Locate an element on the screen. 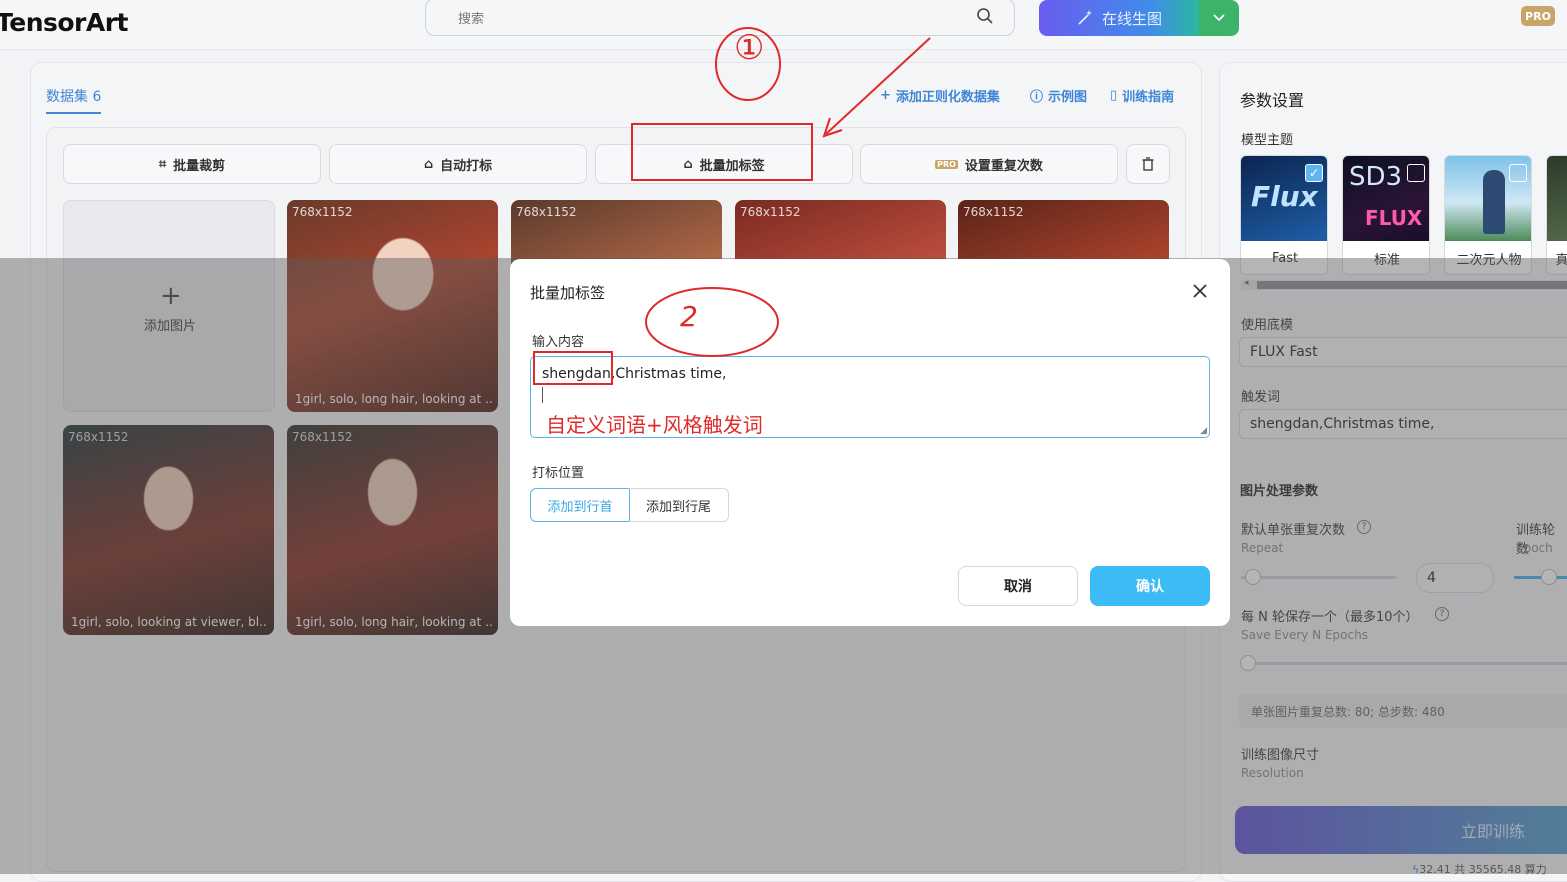  theme-art: Flux ✓ is located at coordinates (1284, 198).